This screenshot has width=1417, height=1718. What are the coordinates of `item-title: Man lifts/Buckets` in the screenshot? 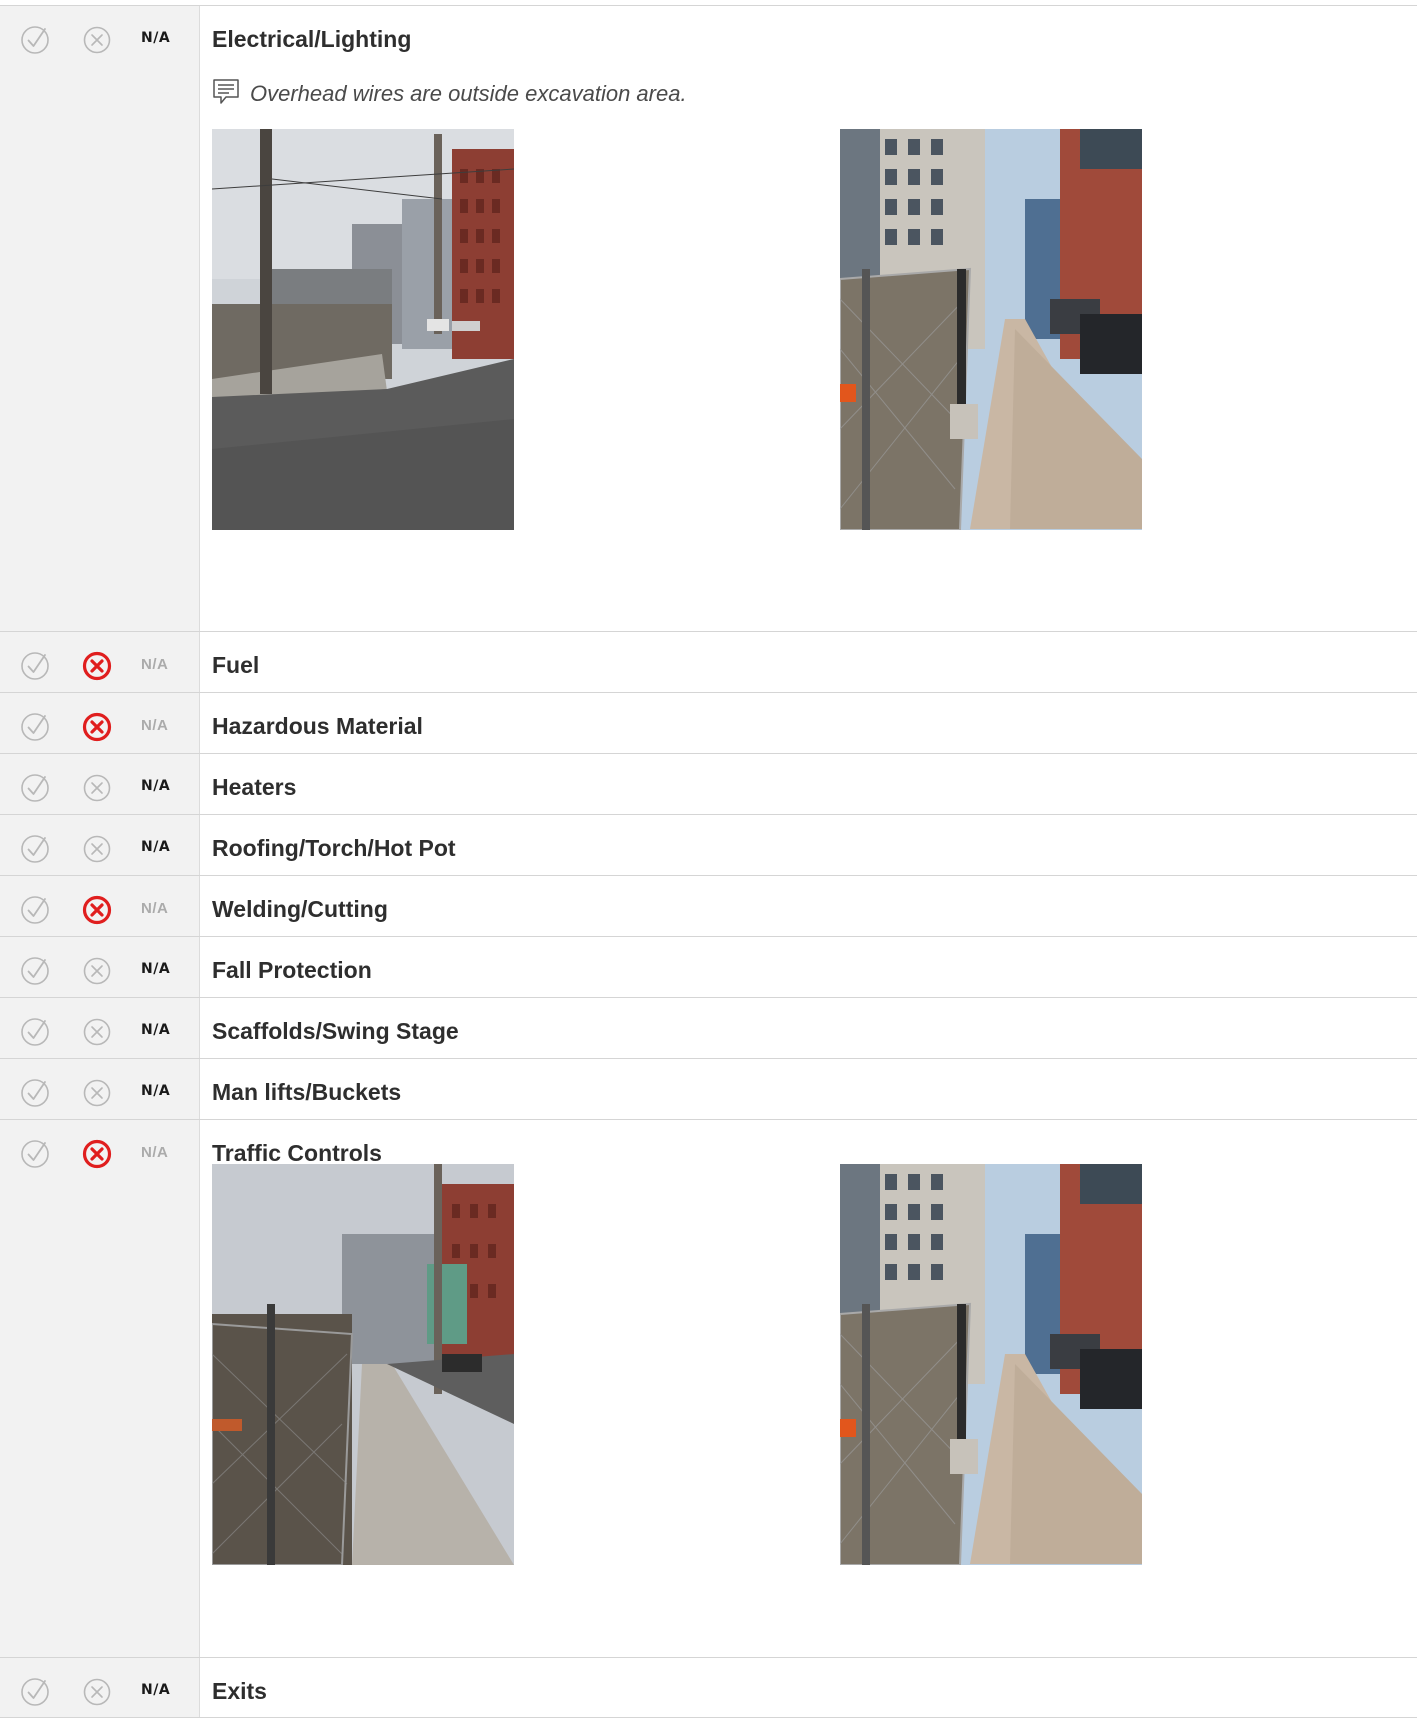 It's located at (307, 1092).